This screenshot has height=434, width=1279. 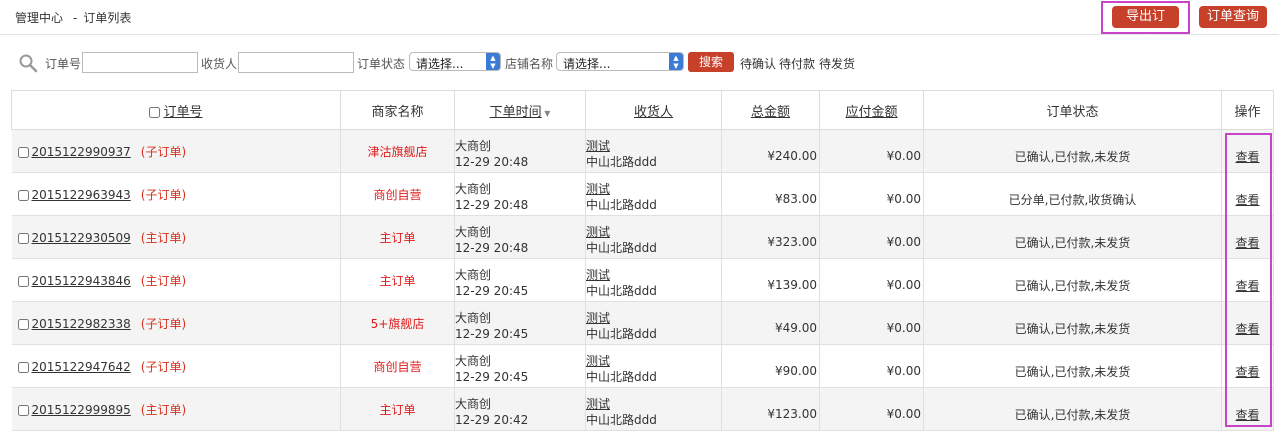 What do you see at coordinates (676, 61) in the screenshot?
I see `chevron-updown-icon: ▲ ▼` at bounding box center [676, 61].